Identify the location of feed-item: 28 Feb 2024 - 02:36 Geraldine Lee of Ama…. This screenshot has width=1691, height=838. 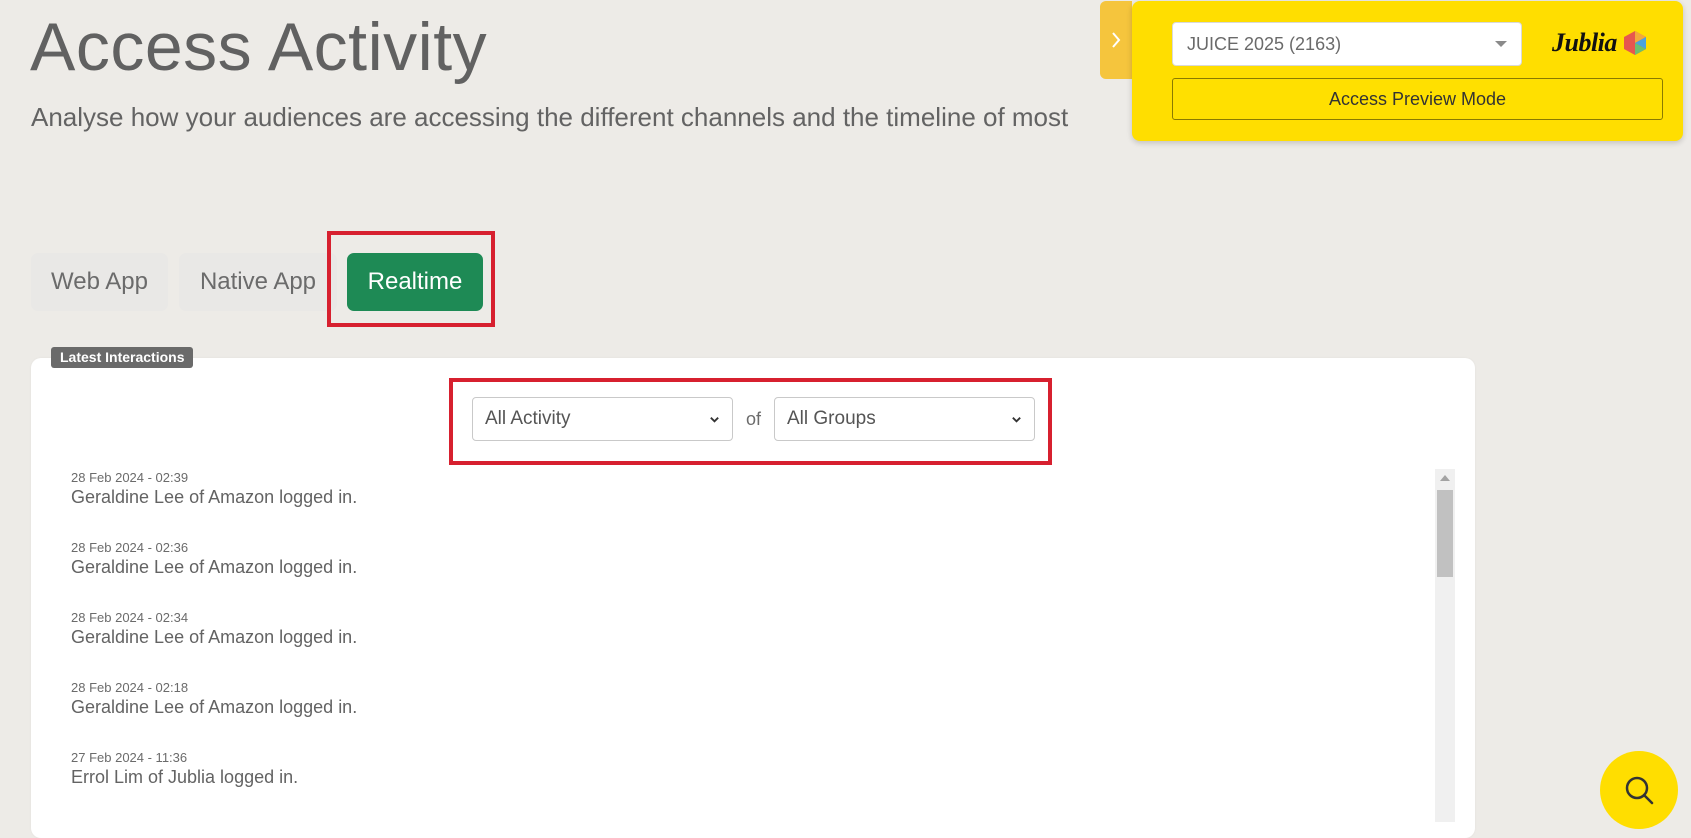
(214, 559).